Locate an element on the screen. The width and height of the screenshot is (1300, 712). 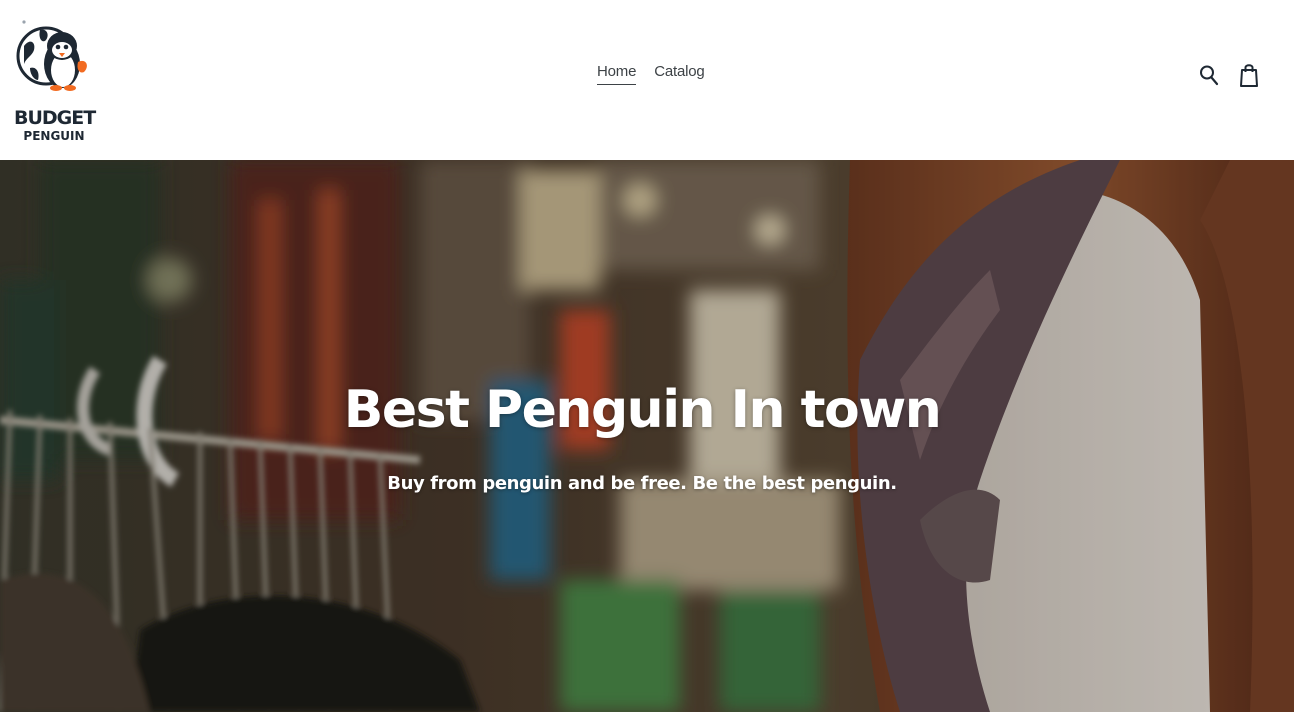
search-icon is located at coordinates (1209, 75).